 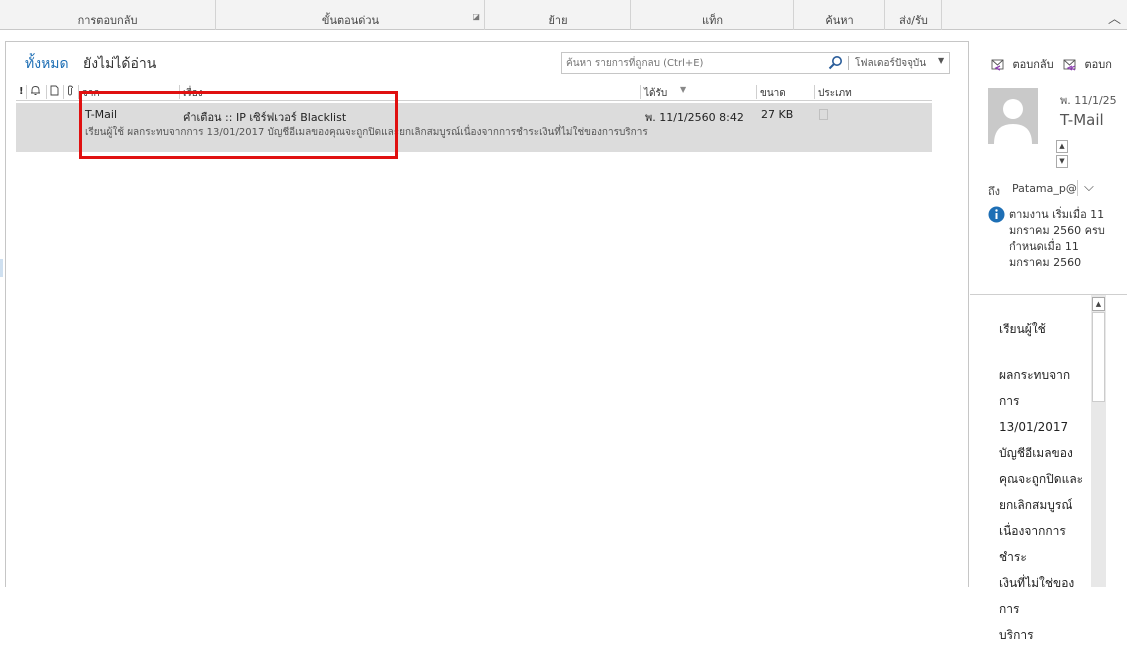 What do you see at coordinates (694, 117) in the screenshot?
I see `message-received: พ. 11/1/2560 8:42` at bounding box center [694, 117].